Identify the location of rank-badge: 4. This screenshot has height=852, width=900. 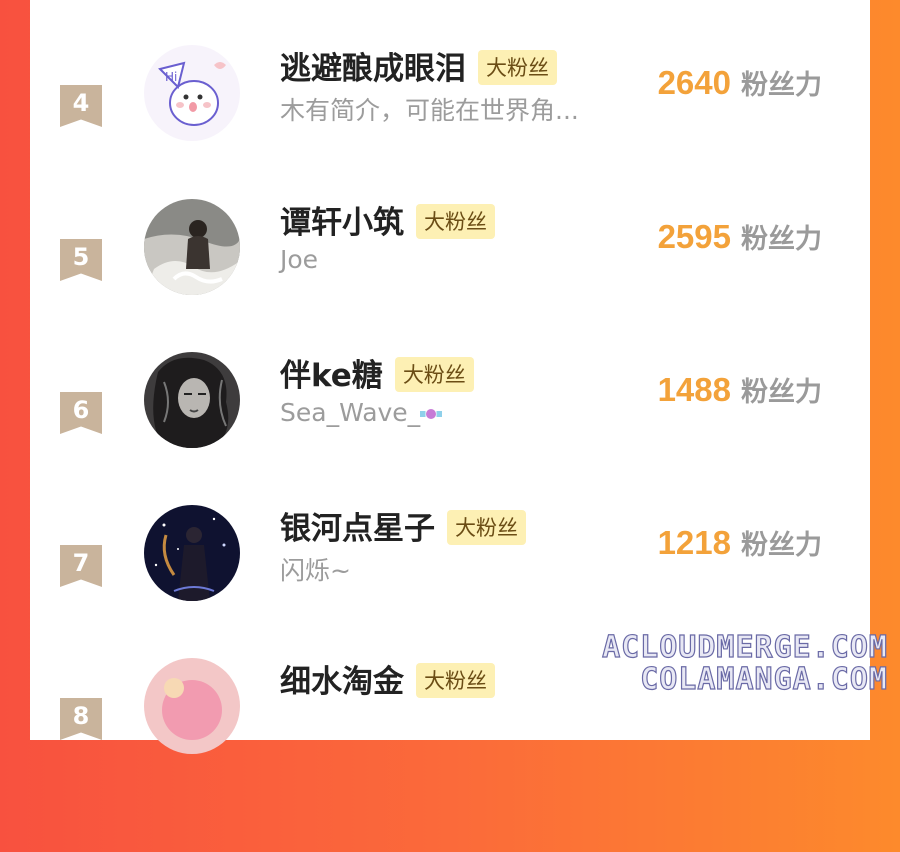
(81, 106).